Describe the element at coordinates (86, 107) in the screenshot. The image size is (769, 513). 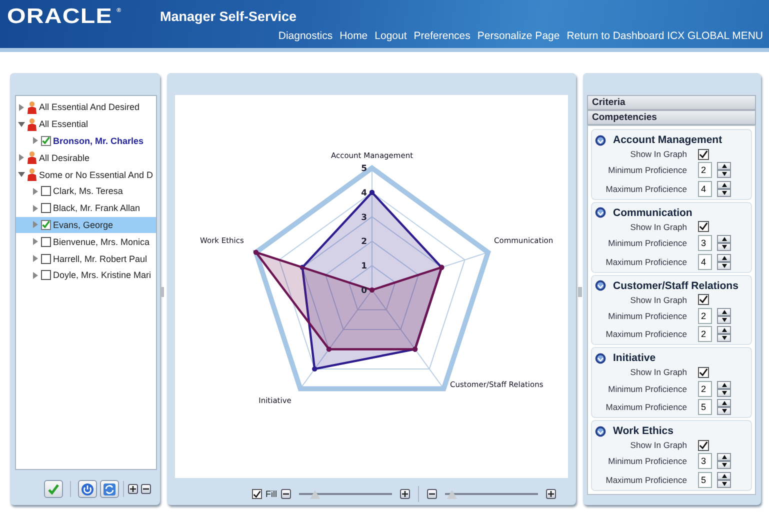
I see `tree-item: All Essential And Desired` at that location.